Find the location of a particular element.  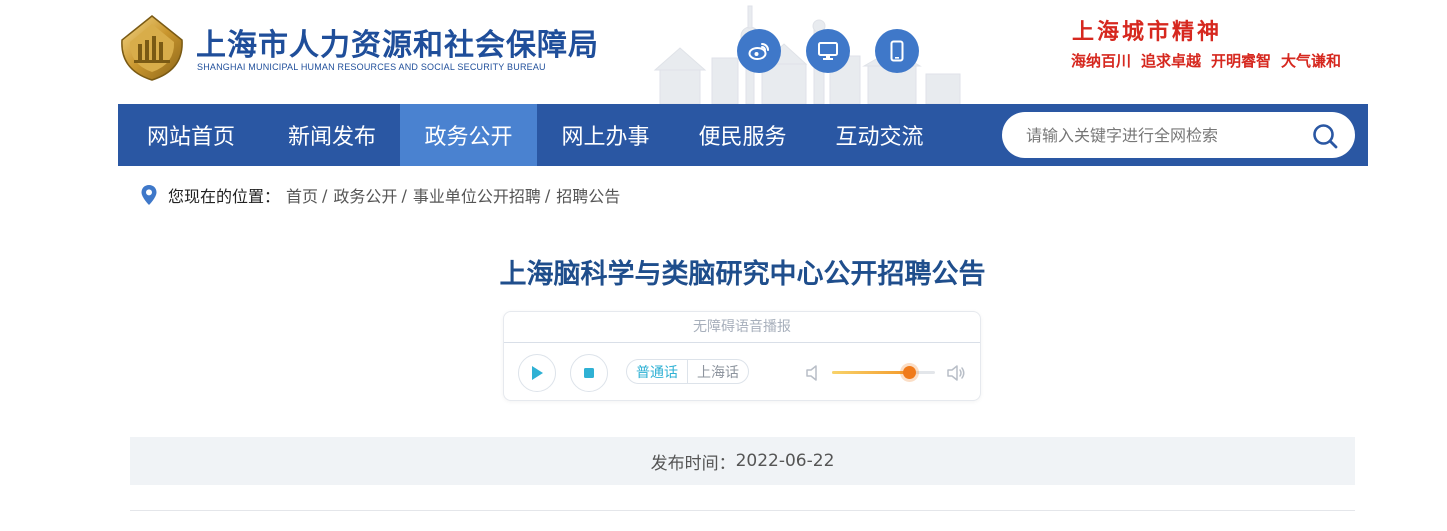

play-icon is located at coordinates (537, 373).